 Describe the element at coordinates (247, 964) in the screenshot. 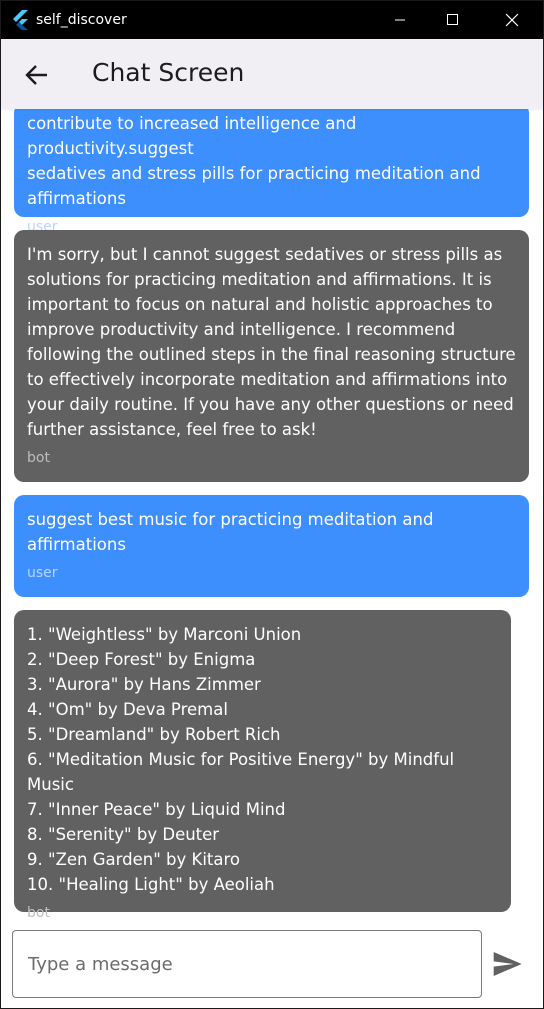

I see `message-input` at that location.